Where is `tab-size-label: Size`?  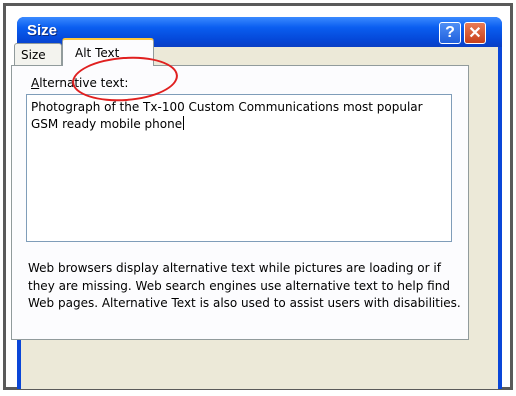 tab-size-label: Size is located at coordinates (33, 54).